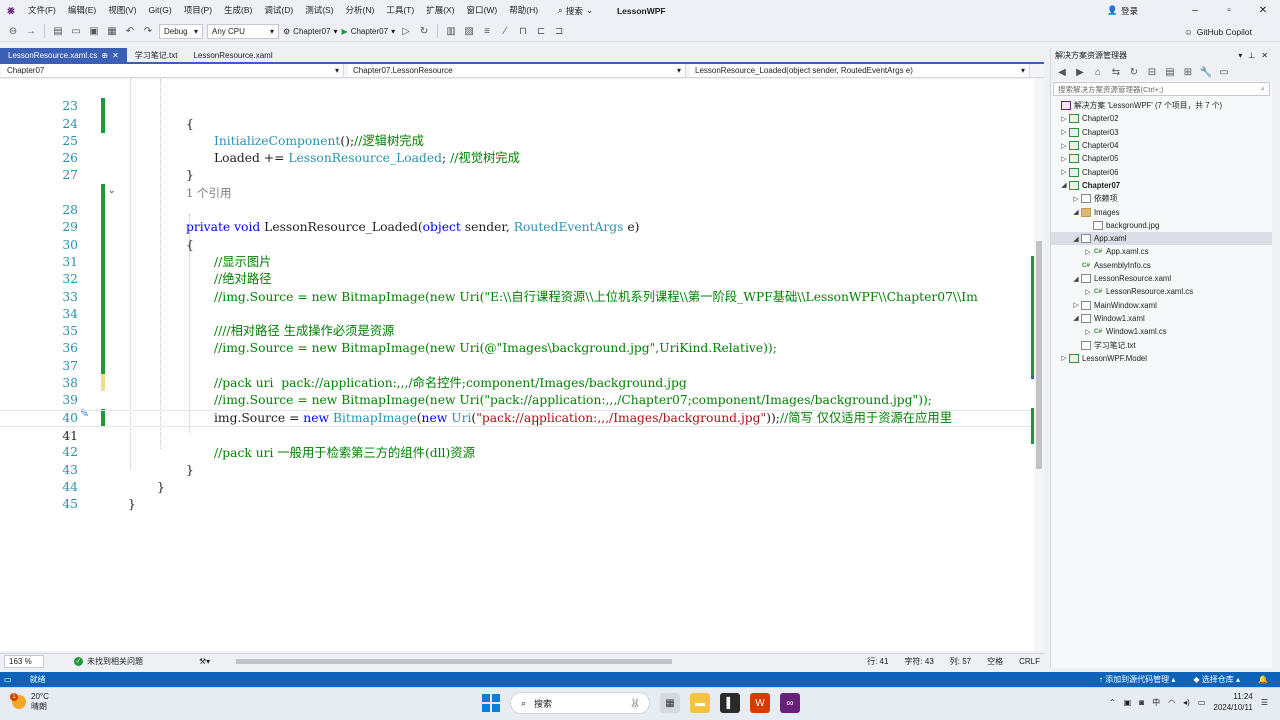 Image resolution: width=1280 pixels, height=720 pixels. I want to click on solution-explorer-scrollbar, so click(1276, 358).